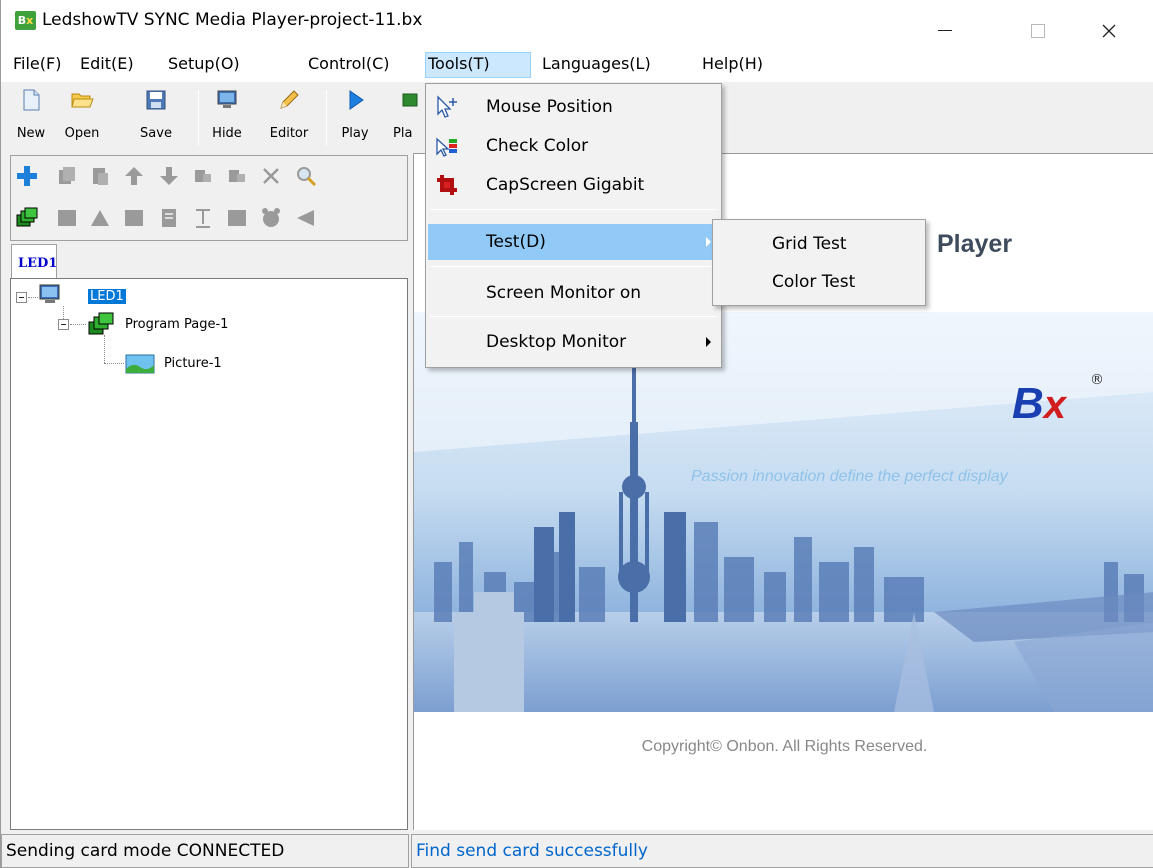 Image resolution: width=1153 pixels, height=868 pixels. I want to click on play-list-button: Pla, so click(410, 117).